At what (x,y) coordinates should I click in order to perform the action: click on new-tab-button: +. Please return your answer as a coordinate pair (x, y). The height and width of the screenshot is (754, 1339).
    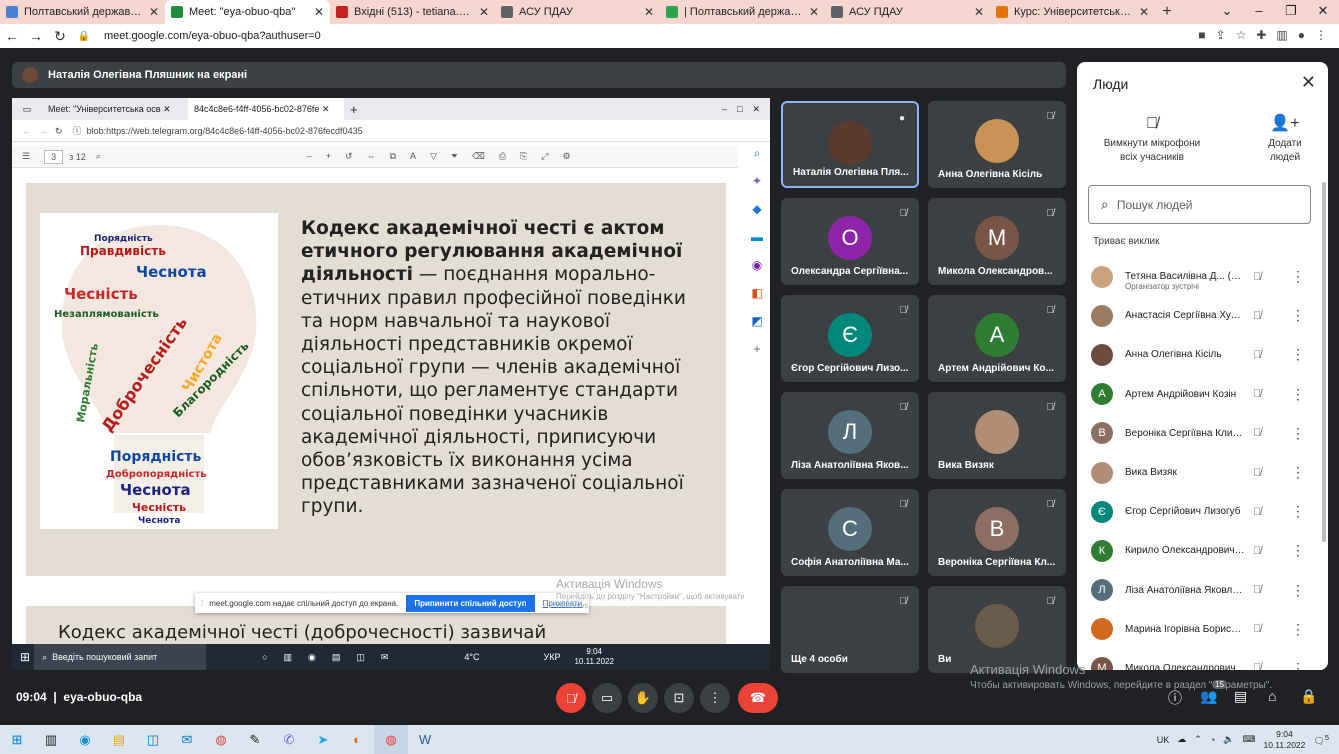
    Looking at the image, I should click on (1167, 12).